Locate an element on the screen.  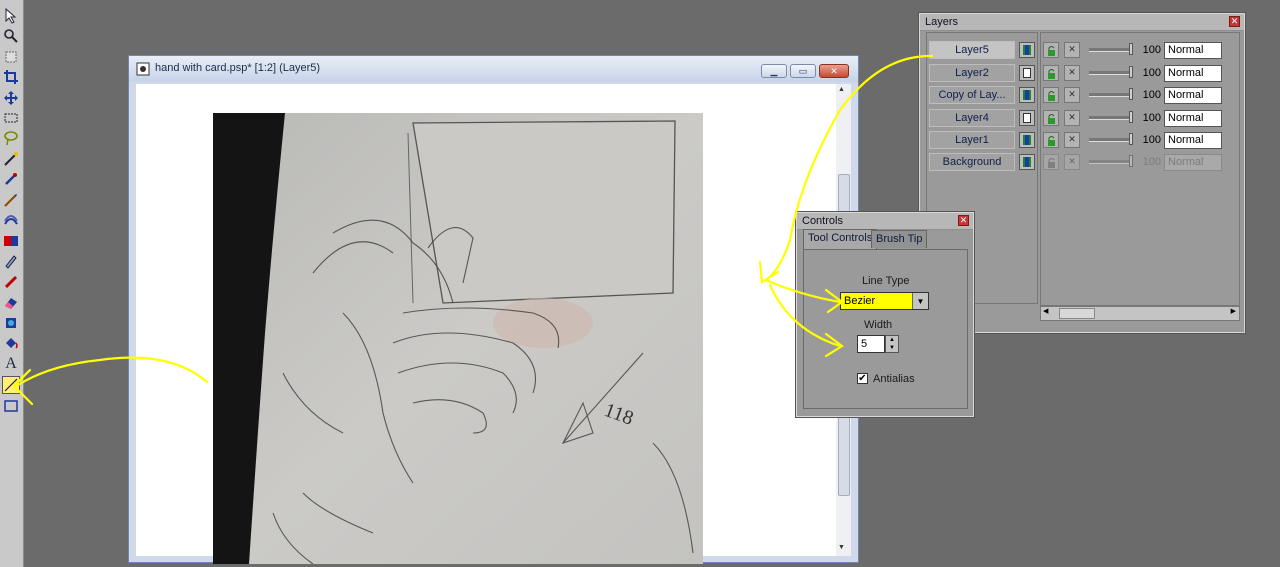
freehand-selection-icon is located at coordinates (11, 138).